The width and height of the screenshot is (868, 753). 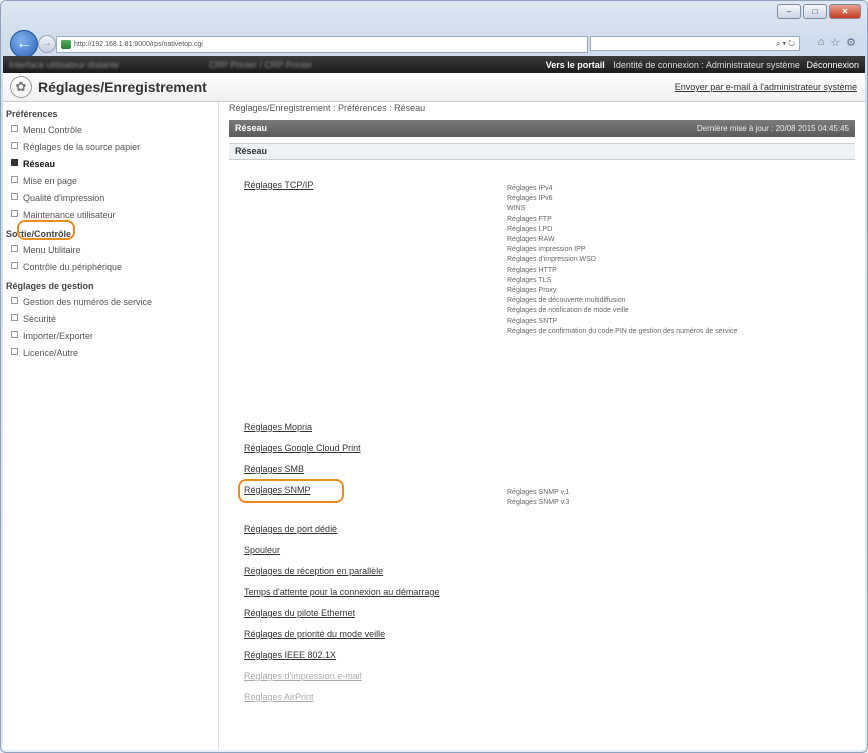 What do you see at coordinates (66, 44) in the screenshot?
I see `site-favicon-icon` at bounding box center [66, 44].